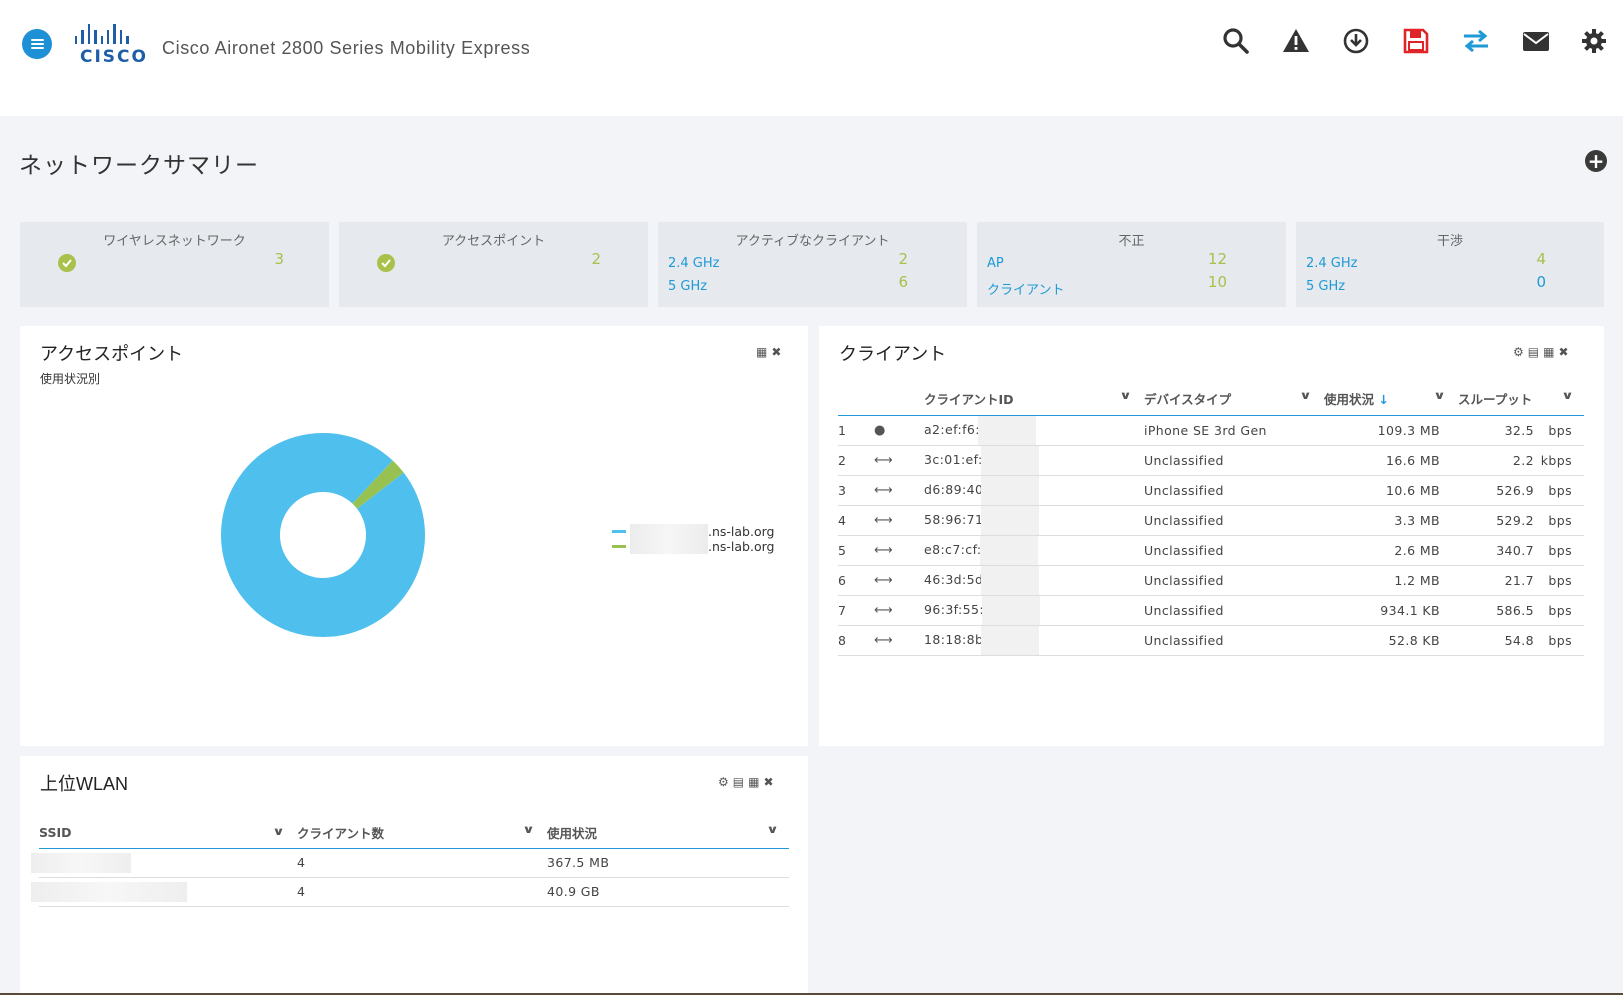  Describe the element at coordinates (812, 264) in the screenshot. I see `tile-active-clients: アクティブなクライアント 2.4 GHz 2 5 GHz 6` at that location.